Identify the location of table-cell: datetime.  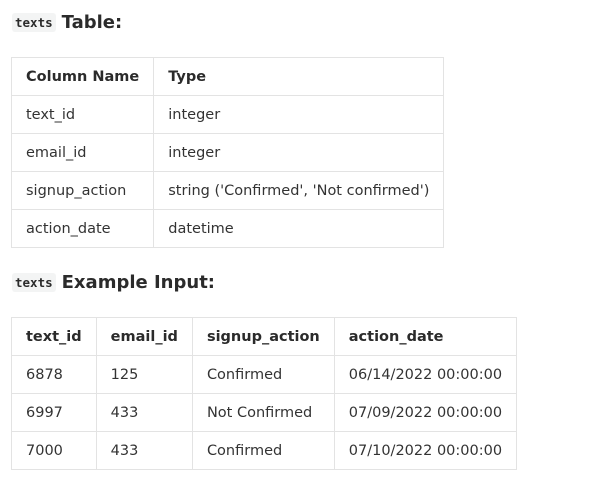
(299, 228).